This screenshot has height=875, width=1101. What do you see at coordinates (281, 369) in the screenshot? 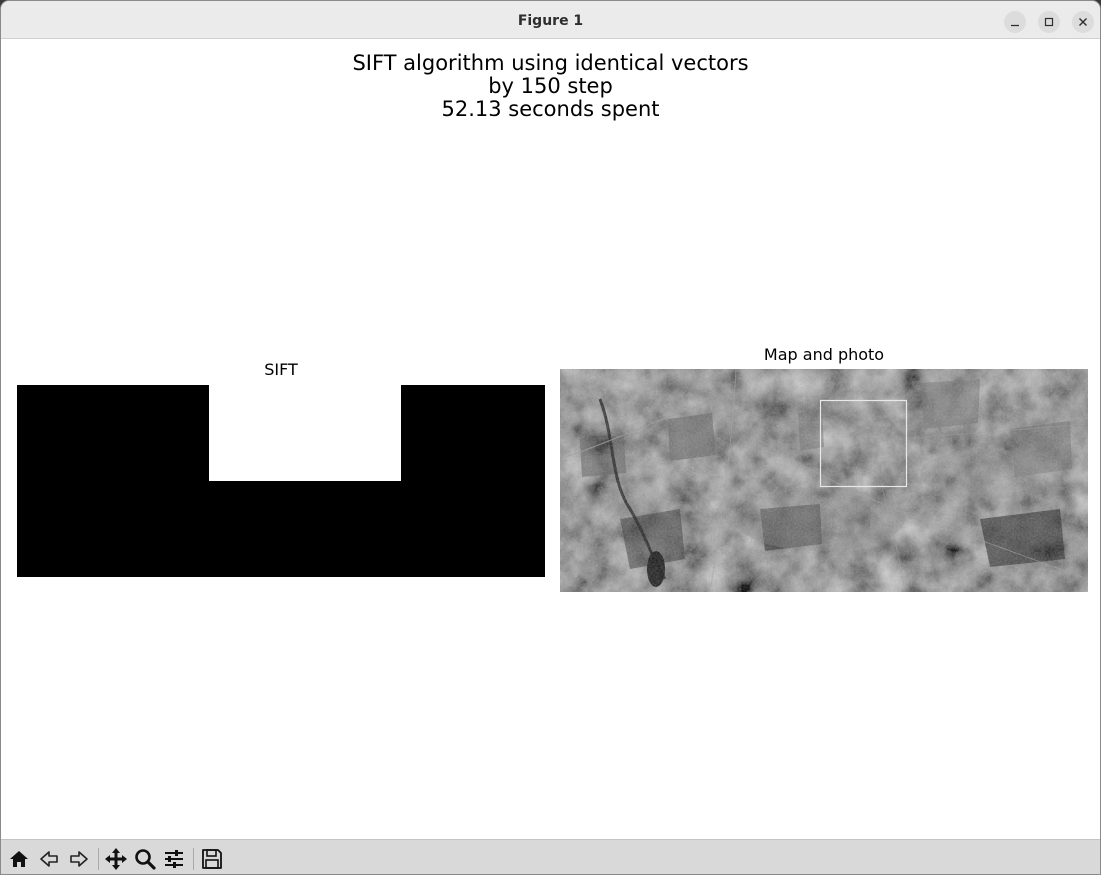
I see `sift-axes-title: SIFT` at bounding box center [281, 369].